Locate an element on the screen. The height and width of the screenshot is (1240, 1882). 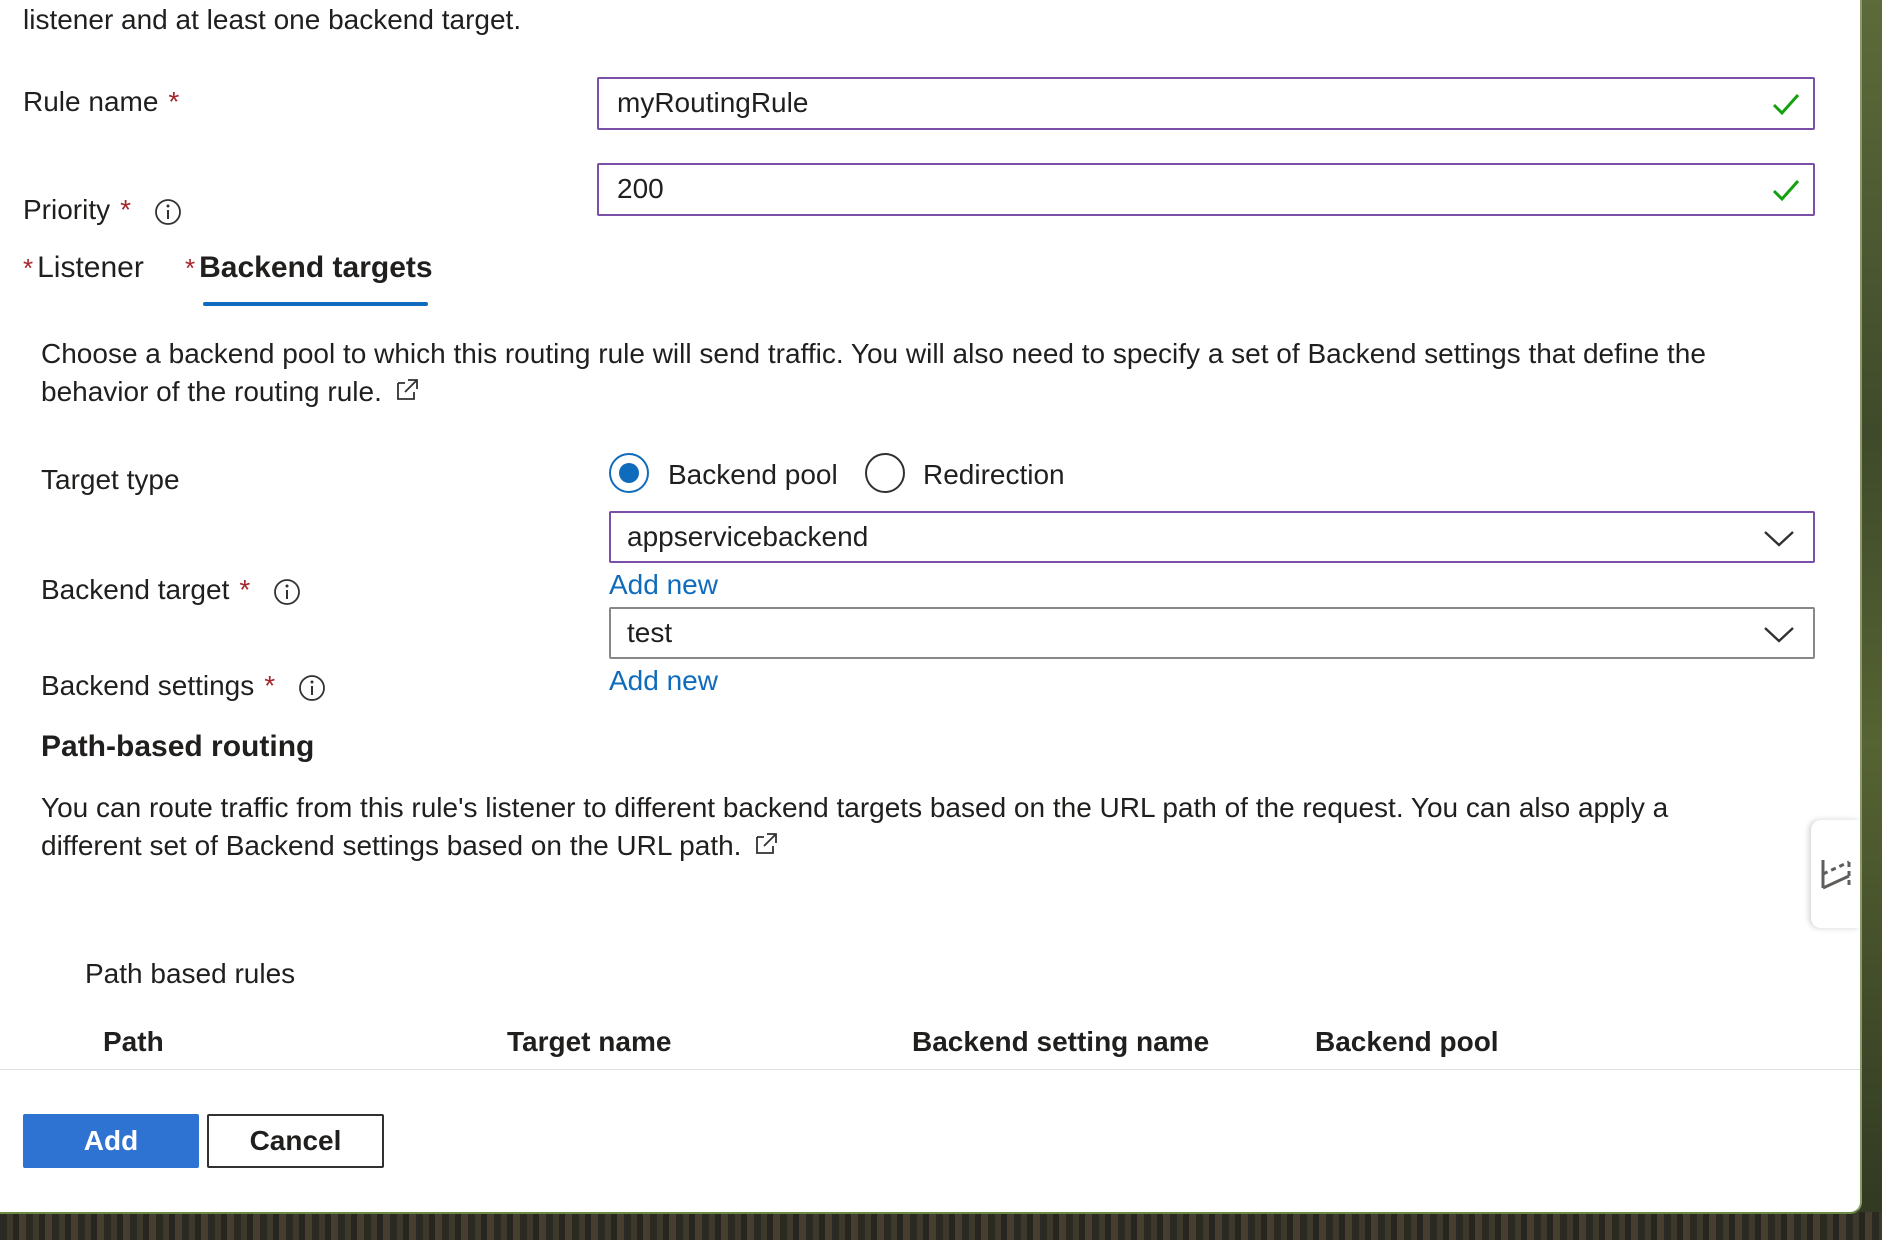
tab-listener: * Listener is located at coordinates (83, 268).